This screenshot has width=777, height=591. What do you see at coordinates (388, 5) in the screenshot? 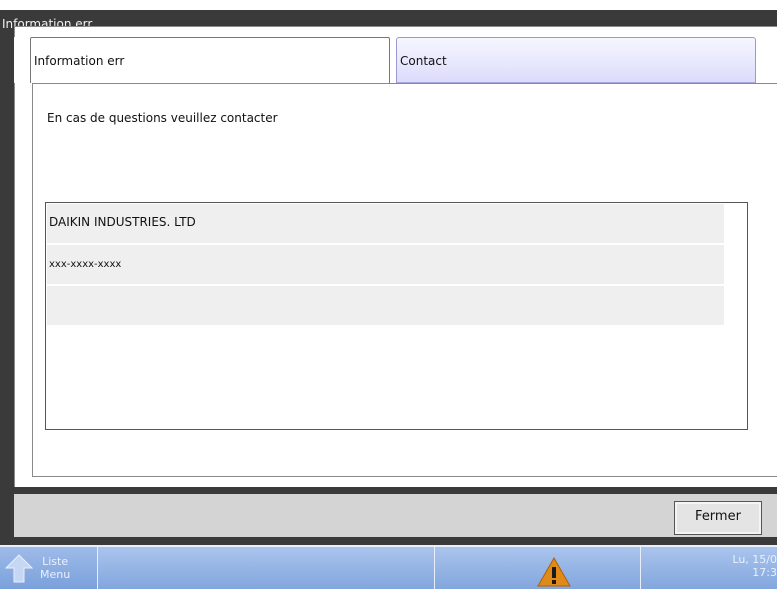
I see `screen-top-edge` at bounding box center [388, 5].